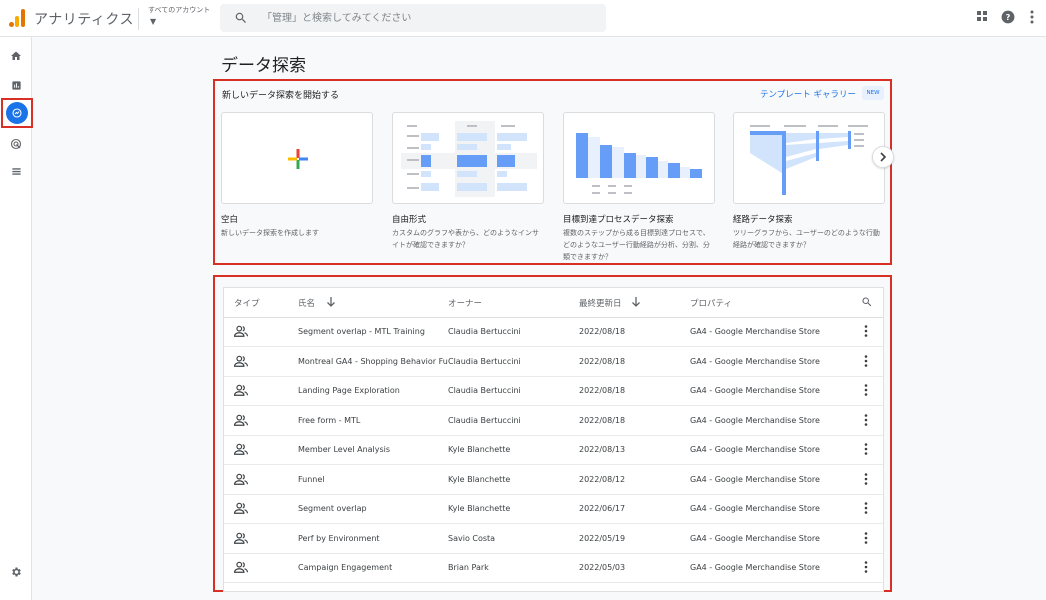 The image size is (1046, 600). Describe the element at coordinates (153, 21) in the screenshot. I see `account-caret-icon: ▼` at that location.